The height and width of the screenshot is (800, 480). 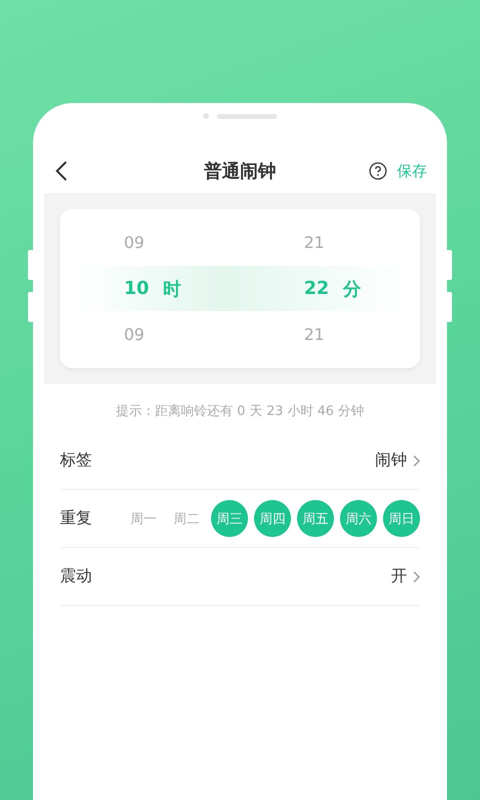 What do you see at coordinates (76, 460) in the screenshot?
I see `setting-label: 标签` at bounding box center [76, 460].